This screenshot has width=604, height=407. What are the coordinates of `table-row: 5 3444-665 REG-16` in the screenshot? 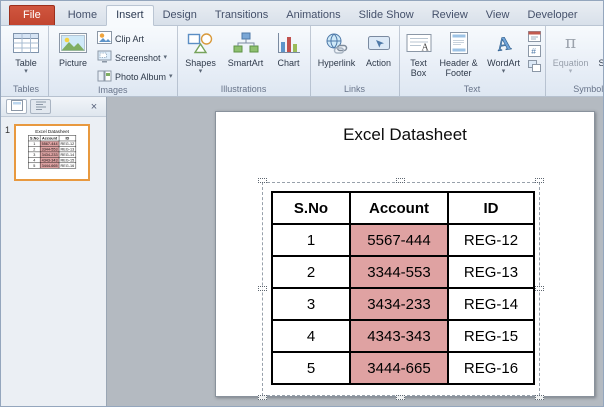 It's located at (403, 368).